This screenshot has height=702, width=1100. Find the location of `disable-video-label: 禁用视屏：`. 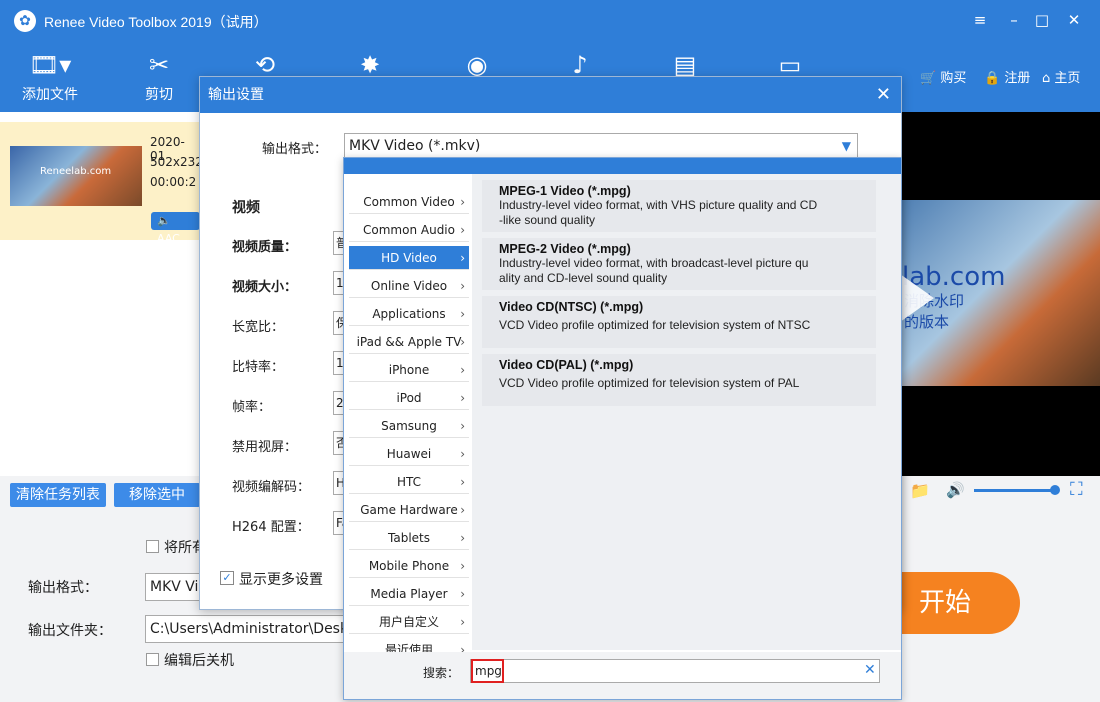

disable-video-label: 禁用视屏： is located at coordinates (265, 447).